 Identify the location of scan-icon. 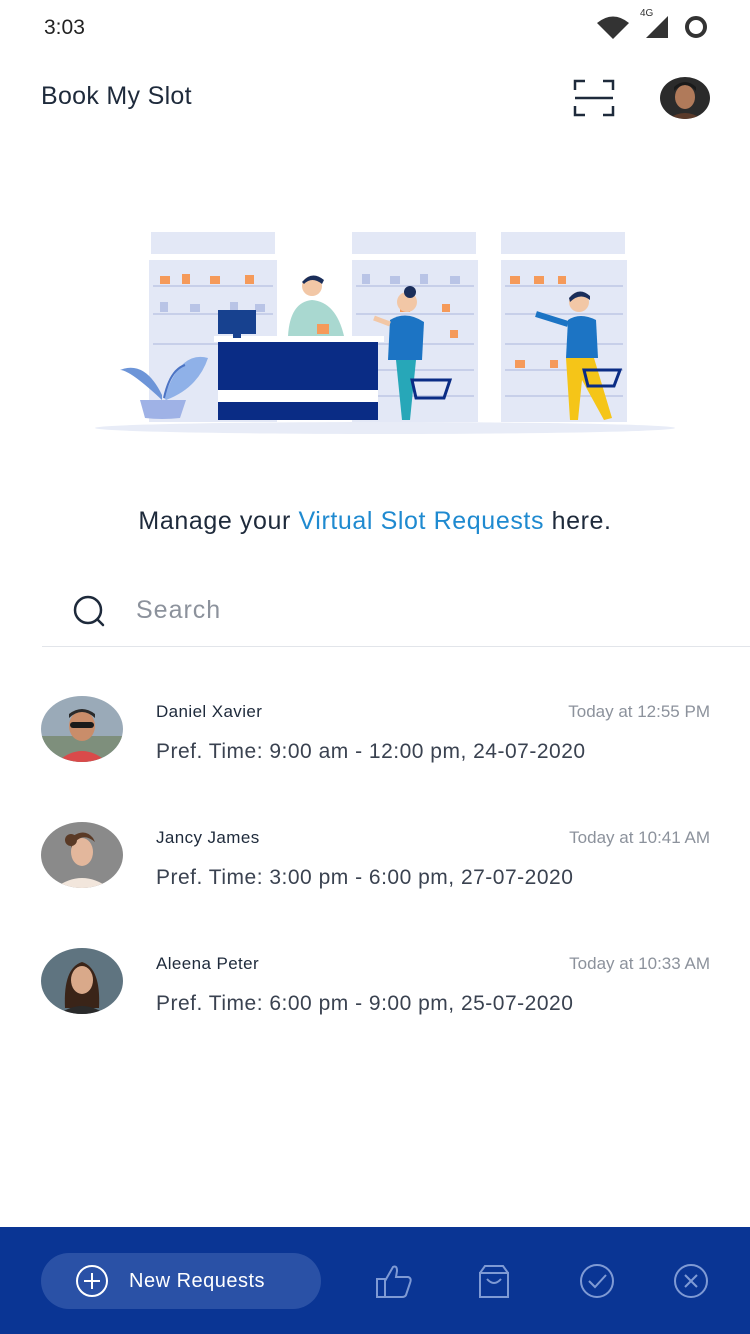
(594, 98).